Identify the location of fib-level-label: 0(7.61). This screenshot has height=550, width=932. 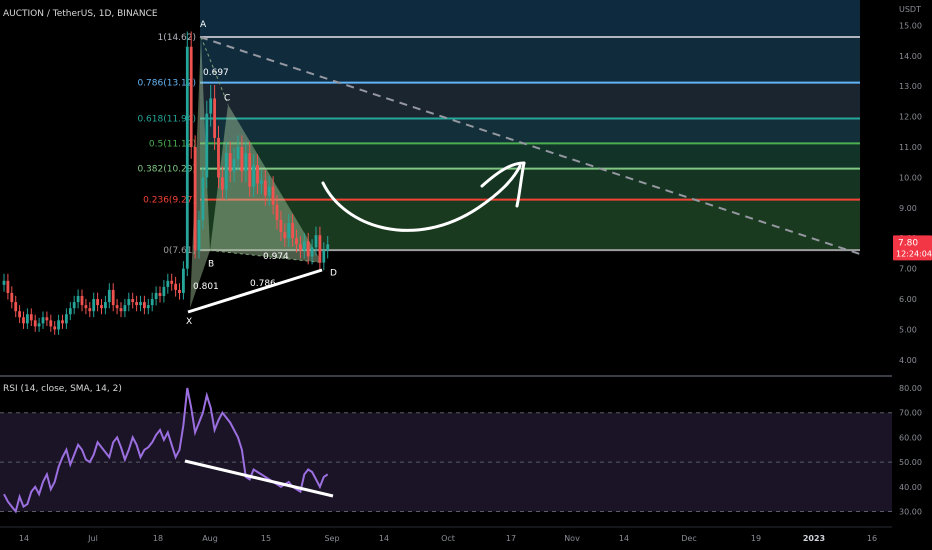
(179, 251).